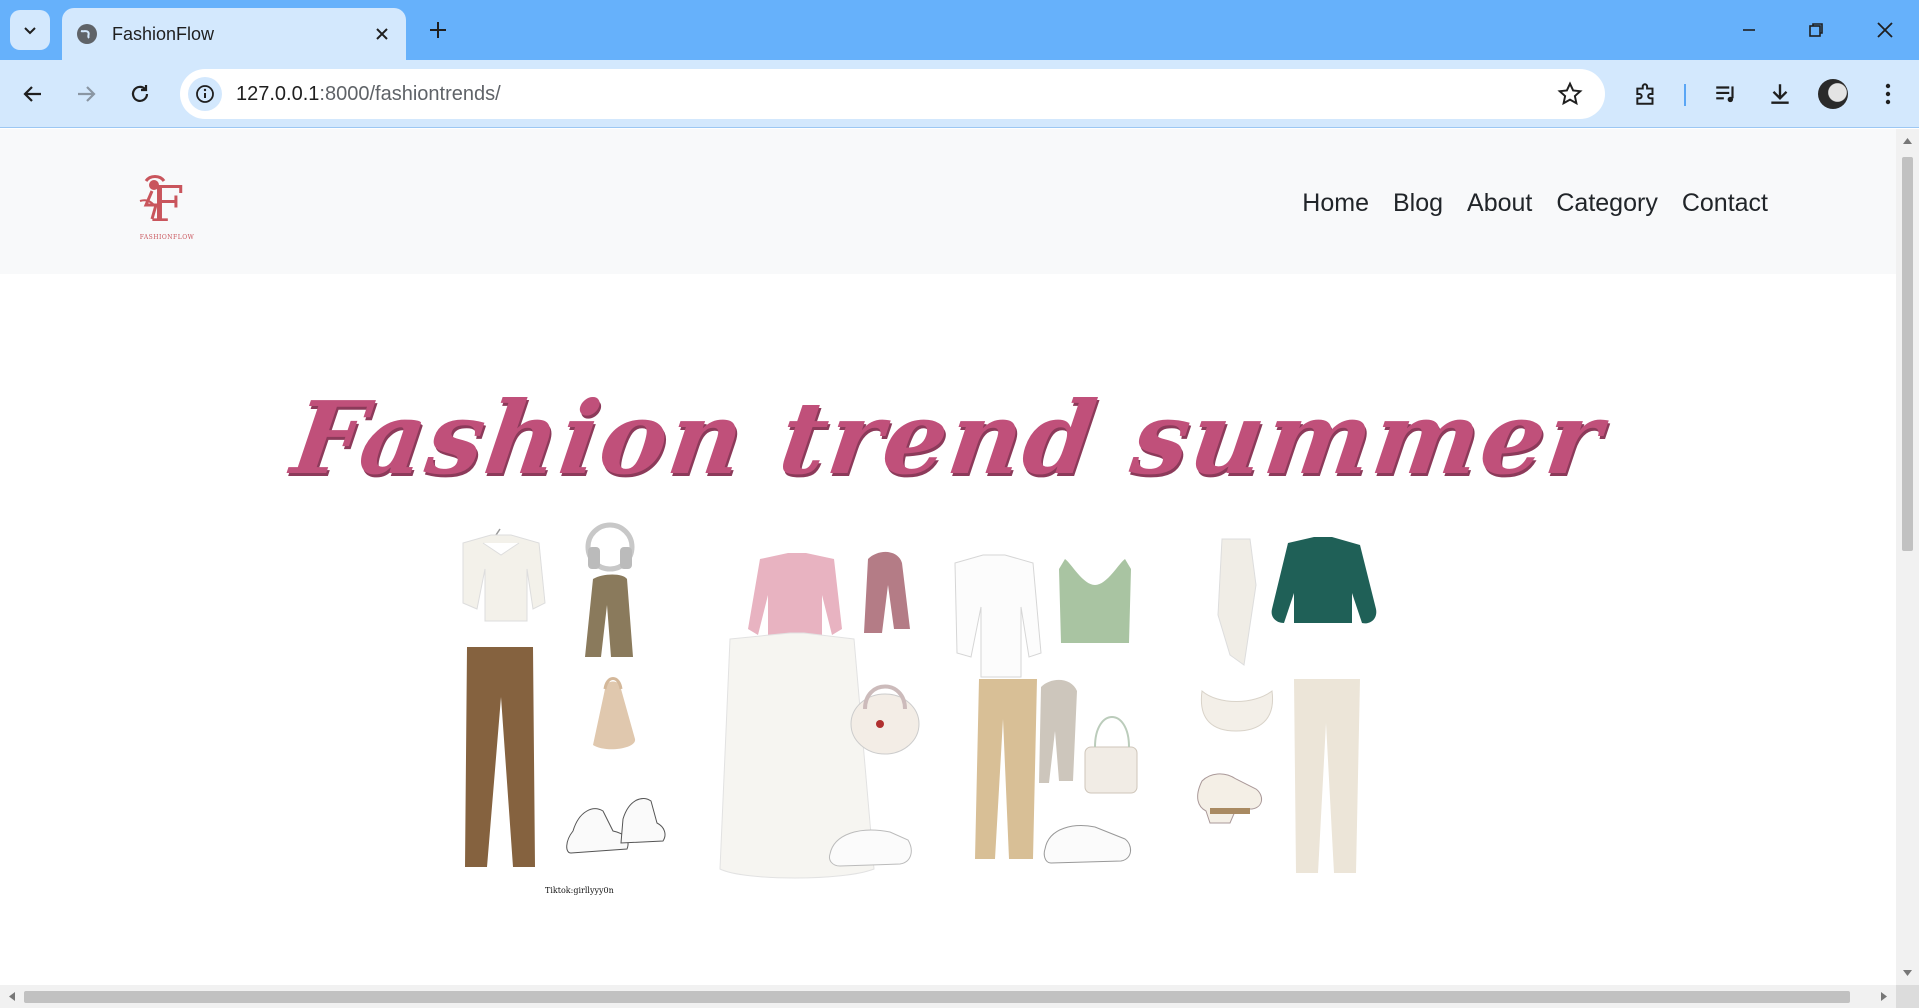  I want to click on fashionflow-logo: F FASHIONFLOW, so click(167, 207).